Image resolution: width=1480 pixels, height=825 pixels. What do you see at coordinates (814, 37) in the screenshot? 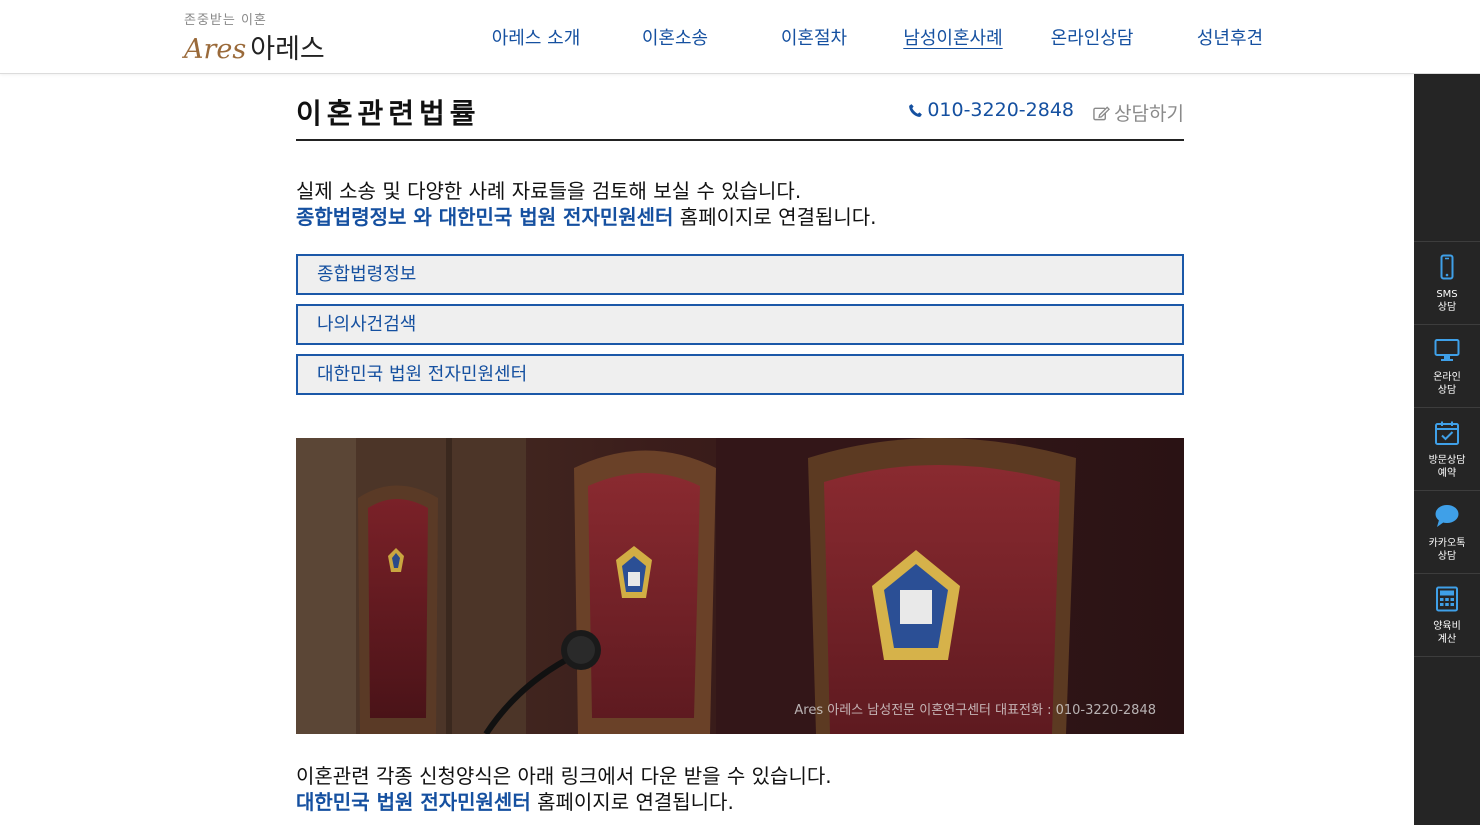
I see `nav-item-divorce-procedure: 이혼절차` at bounding box center [814, 37].